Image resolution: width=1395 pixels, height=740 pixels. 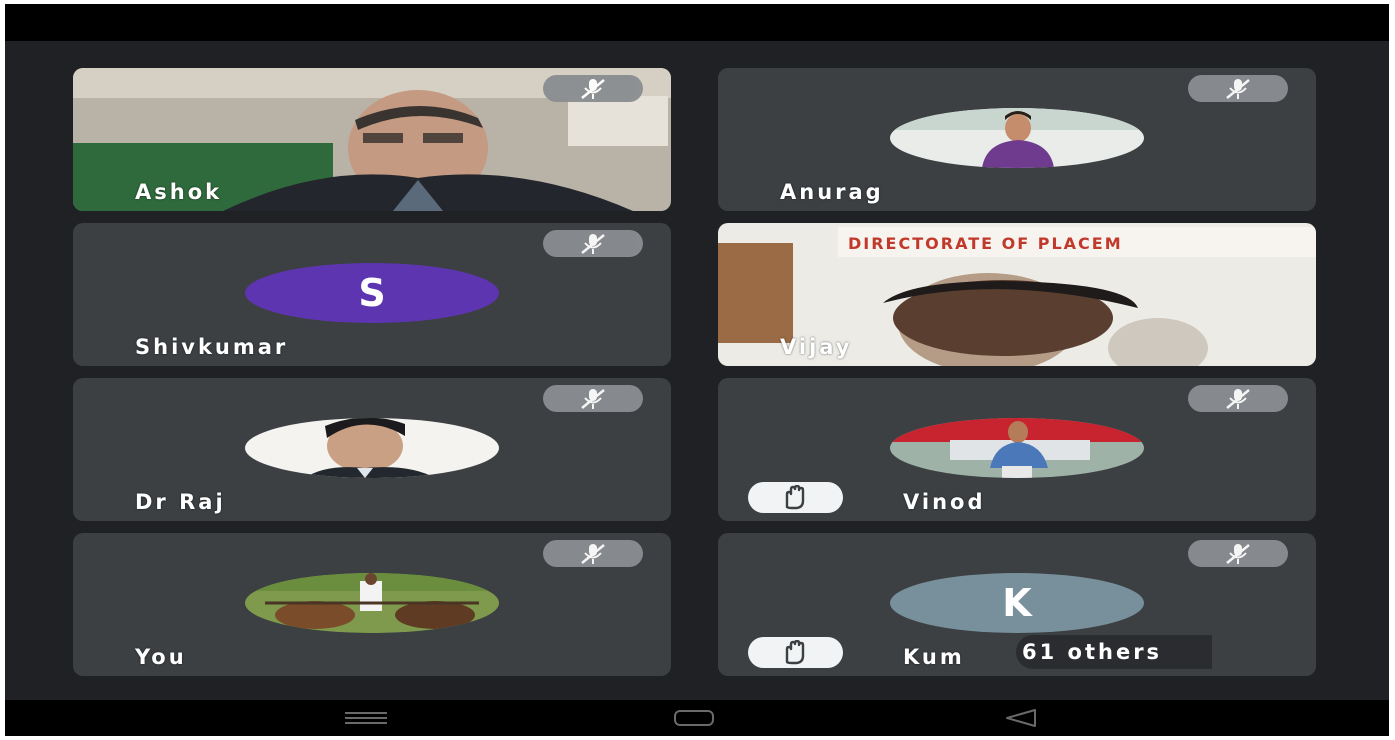 I want to click on participant-tile-ashok: Ashok, so click(x=372, y=139).